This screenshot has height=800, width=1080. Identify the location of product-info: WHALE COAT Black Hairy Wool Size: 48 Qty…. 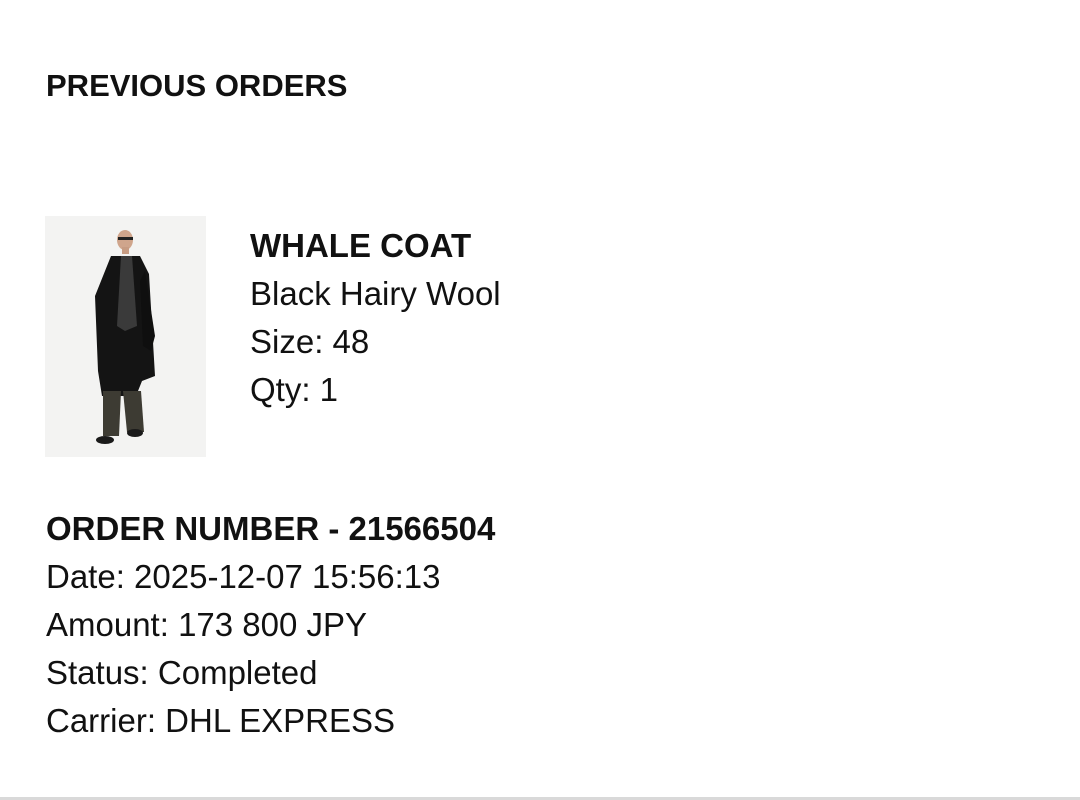
(375, 318).